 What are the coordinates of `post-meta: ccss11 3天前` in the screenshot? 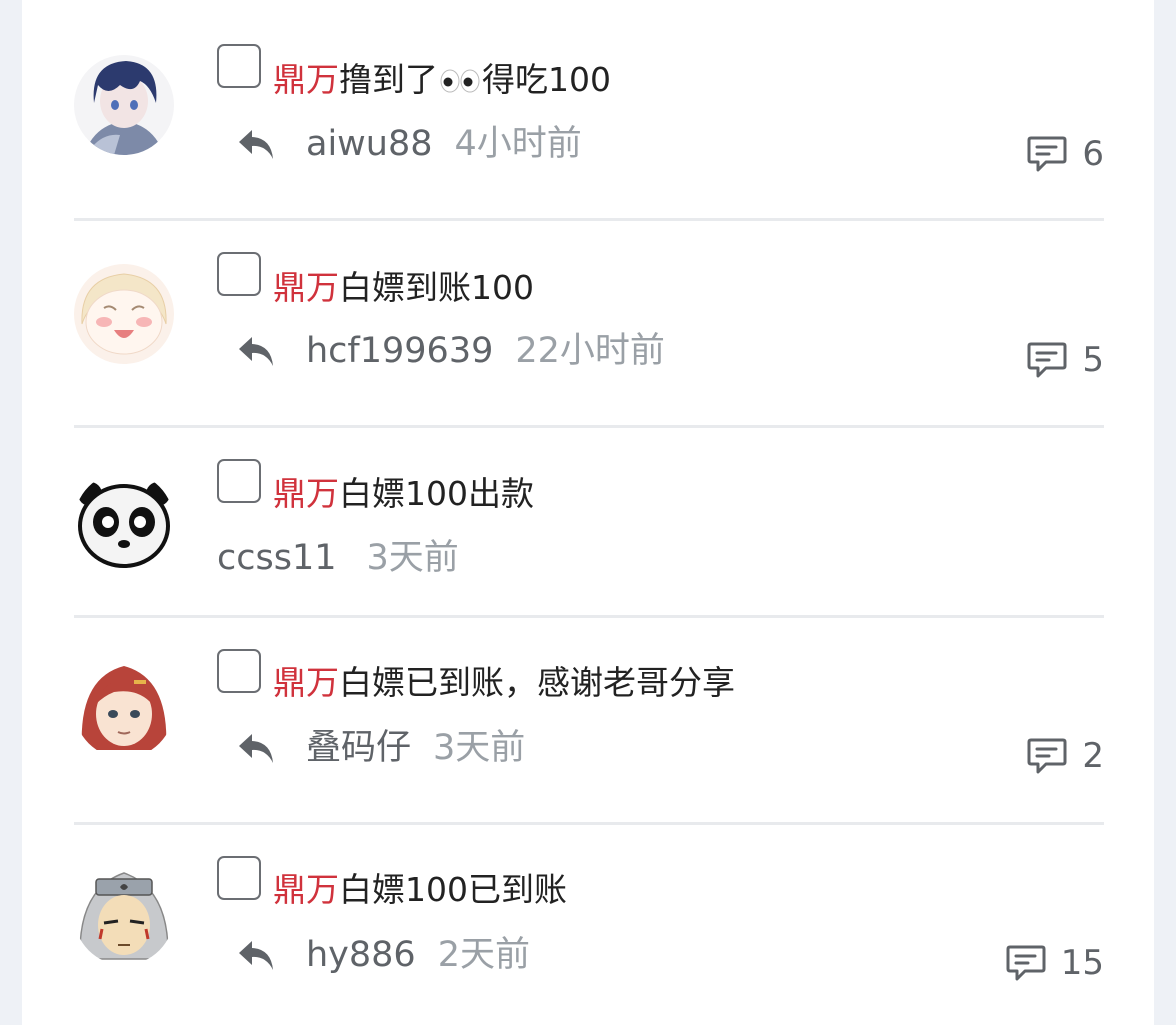 It's located at (338, 558).